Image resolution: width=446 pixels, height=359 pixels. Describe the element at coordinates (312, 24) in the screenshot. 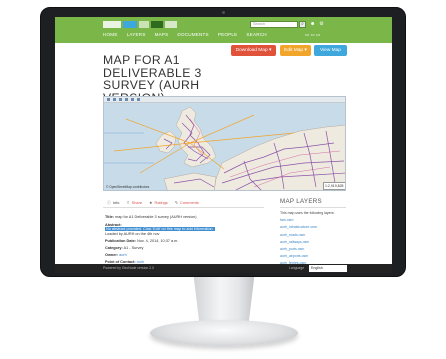

I see `user-icon: ☻` at that location.